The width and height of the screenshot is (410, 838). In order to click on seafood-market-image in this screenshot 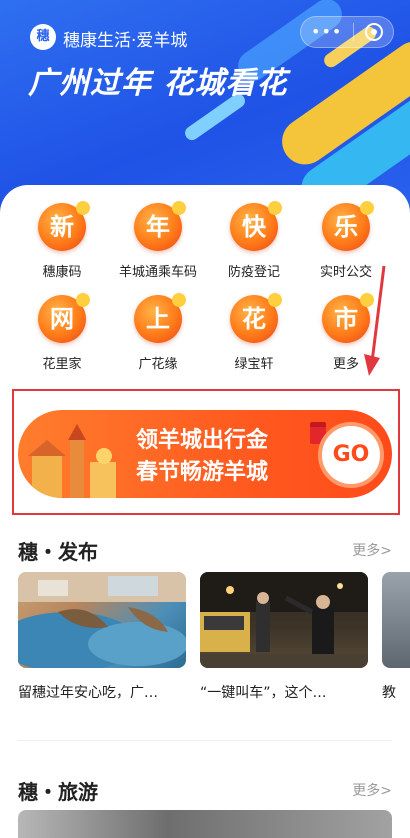, I will do `click(102, 620)`.